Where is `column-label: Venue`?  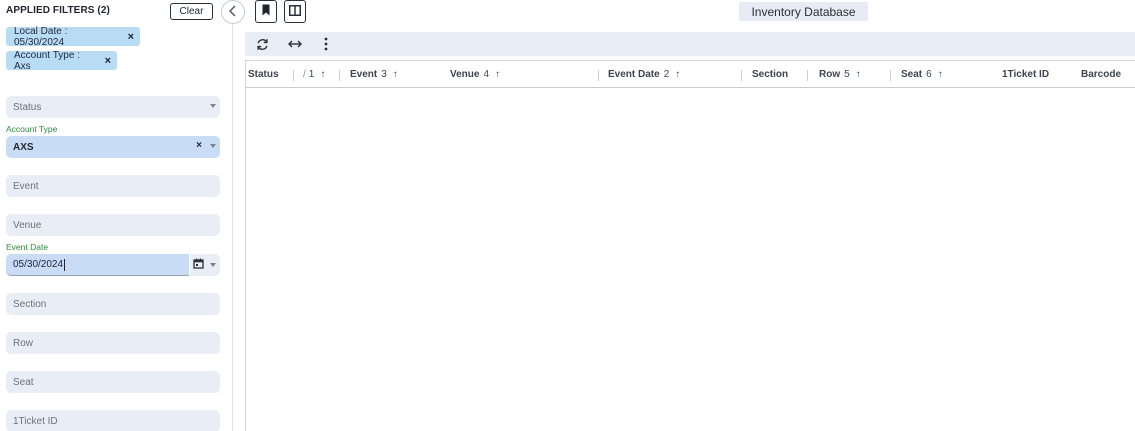 column-label: Venue is located at coordinates (465, 74).